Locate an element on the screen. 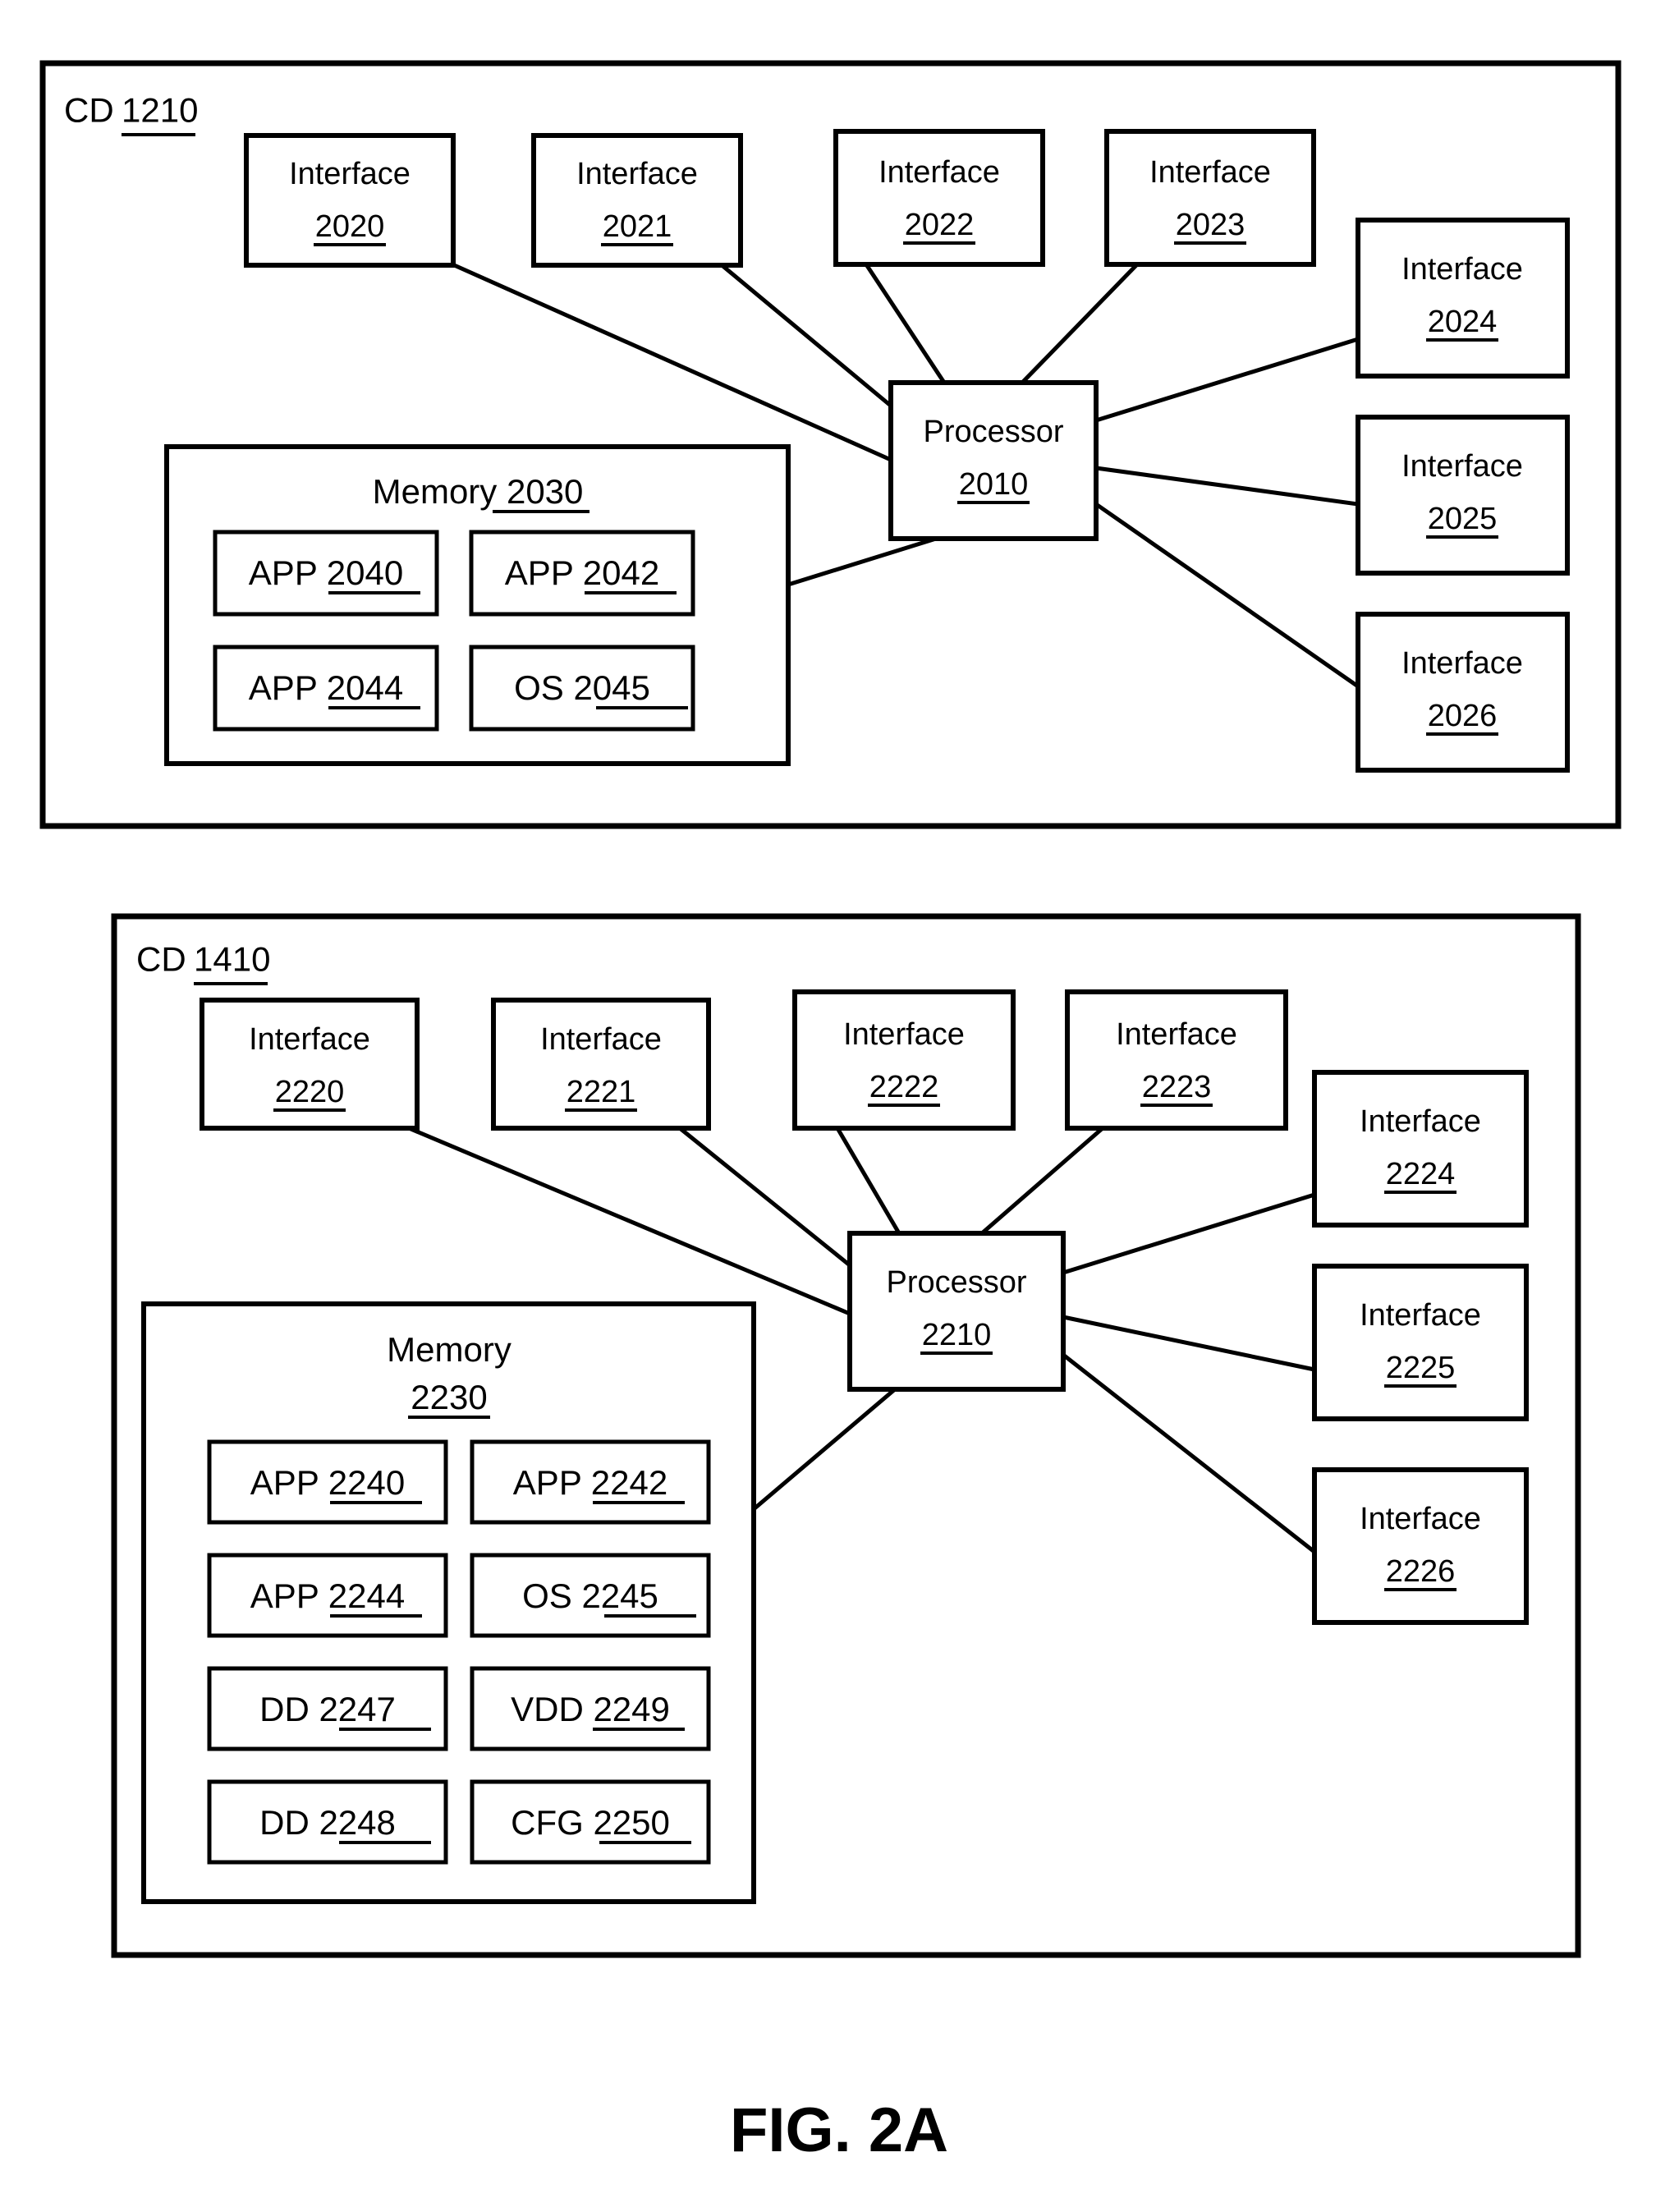 The height and width of the screenshot is (2212, 1679). interface-2020-line1: Interface is located at coordinates (350, 174).